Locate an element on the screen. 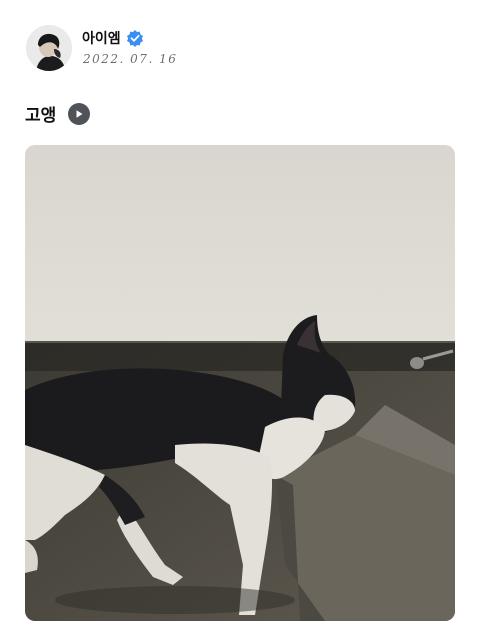  author-row: 아이엠 is located at coordinates (113, 38).